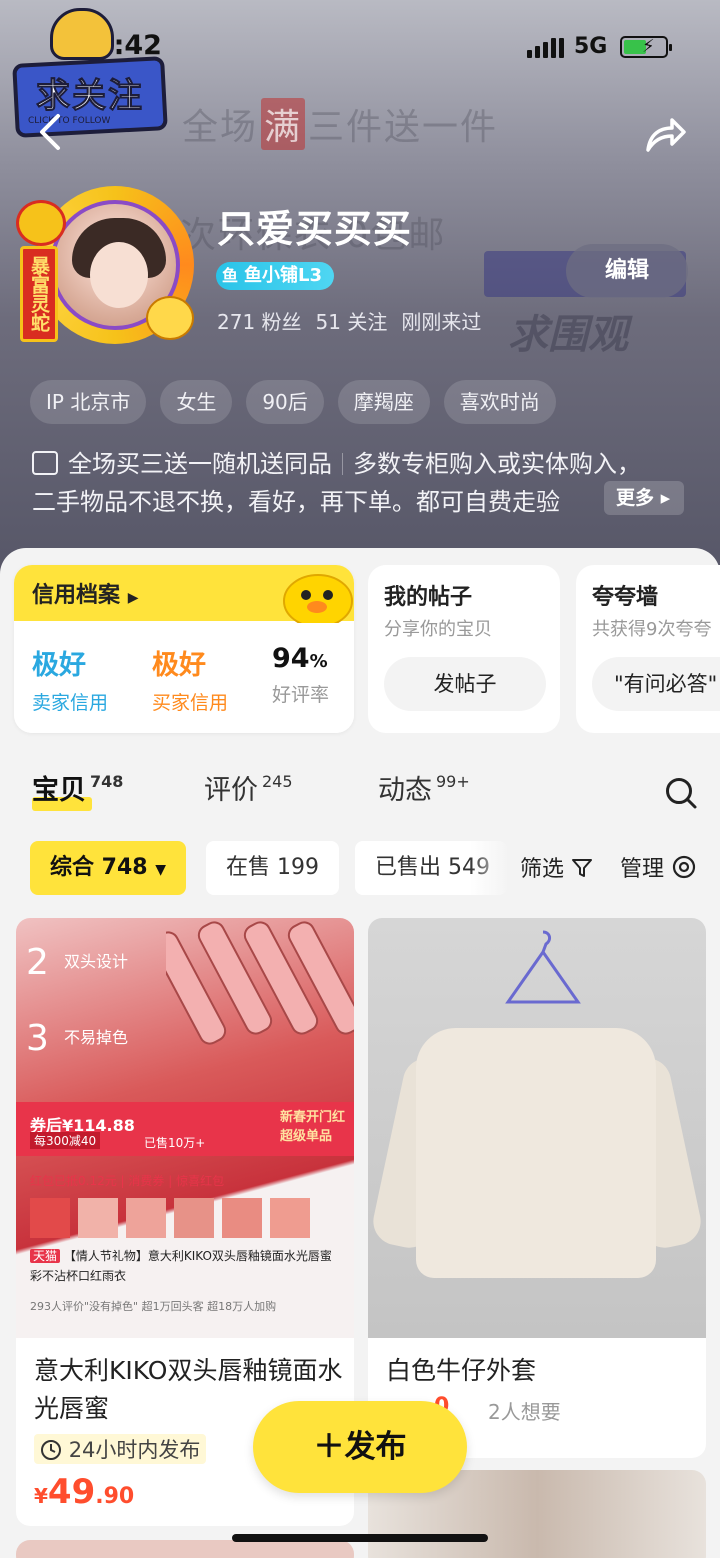  I want to click on intro-text: 全场买三送一随机送同品 多数专柜购入或实体购入，, so click(336, 461).